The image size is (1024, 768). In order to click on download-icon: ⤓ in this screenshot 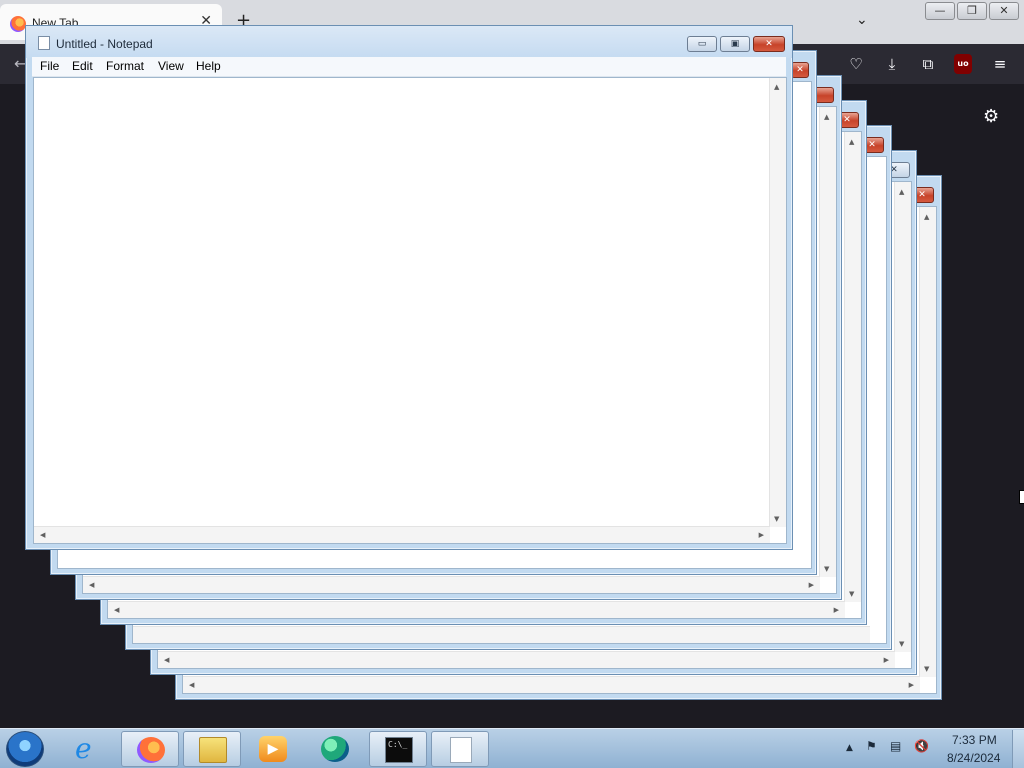, I will do `click(892, 64)`.